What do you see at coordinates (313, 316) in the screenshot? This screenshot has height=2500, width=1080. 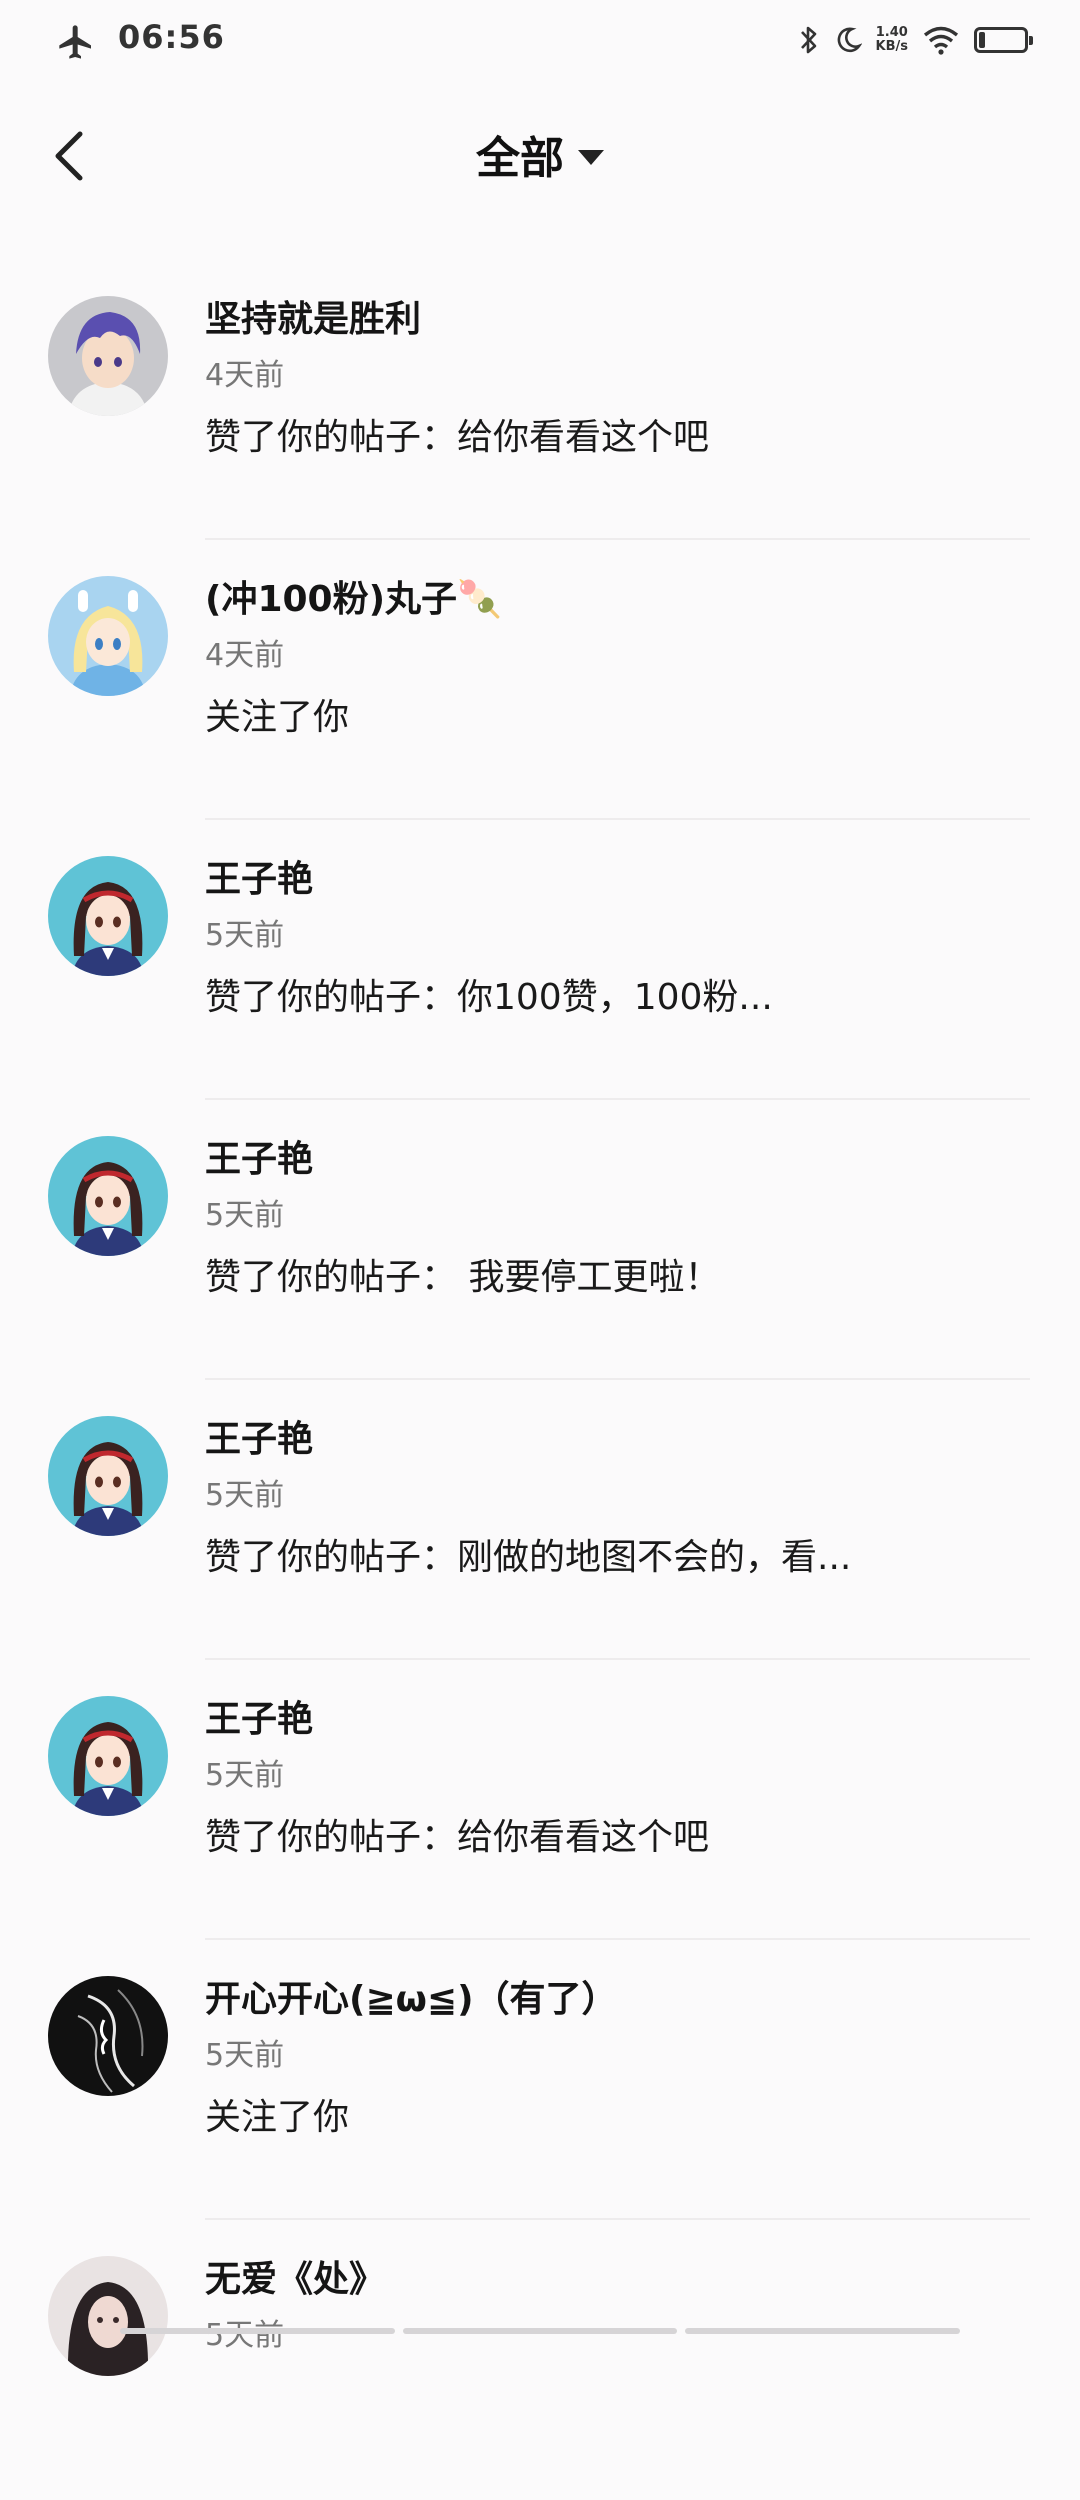 I see `user-name: 坚持就是胜利` at bounding box center [313, 316].